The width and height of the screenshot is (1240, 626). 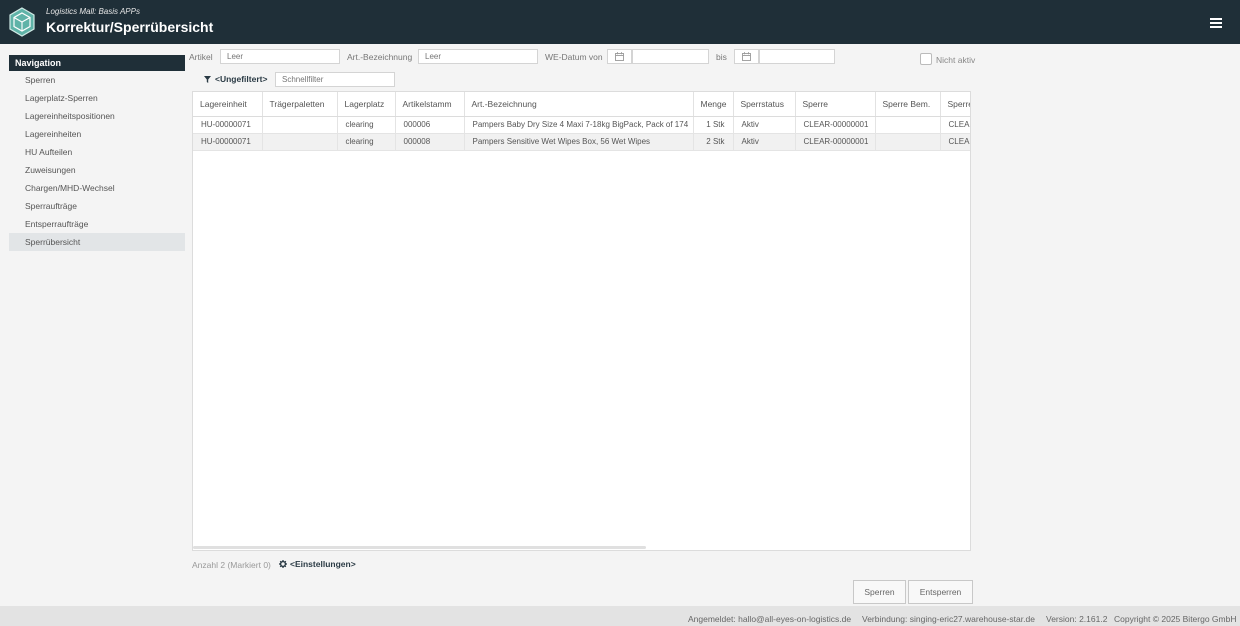 I want to click on horizontal-scrollbar, so click(x=419, y=547).